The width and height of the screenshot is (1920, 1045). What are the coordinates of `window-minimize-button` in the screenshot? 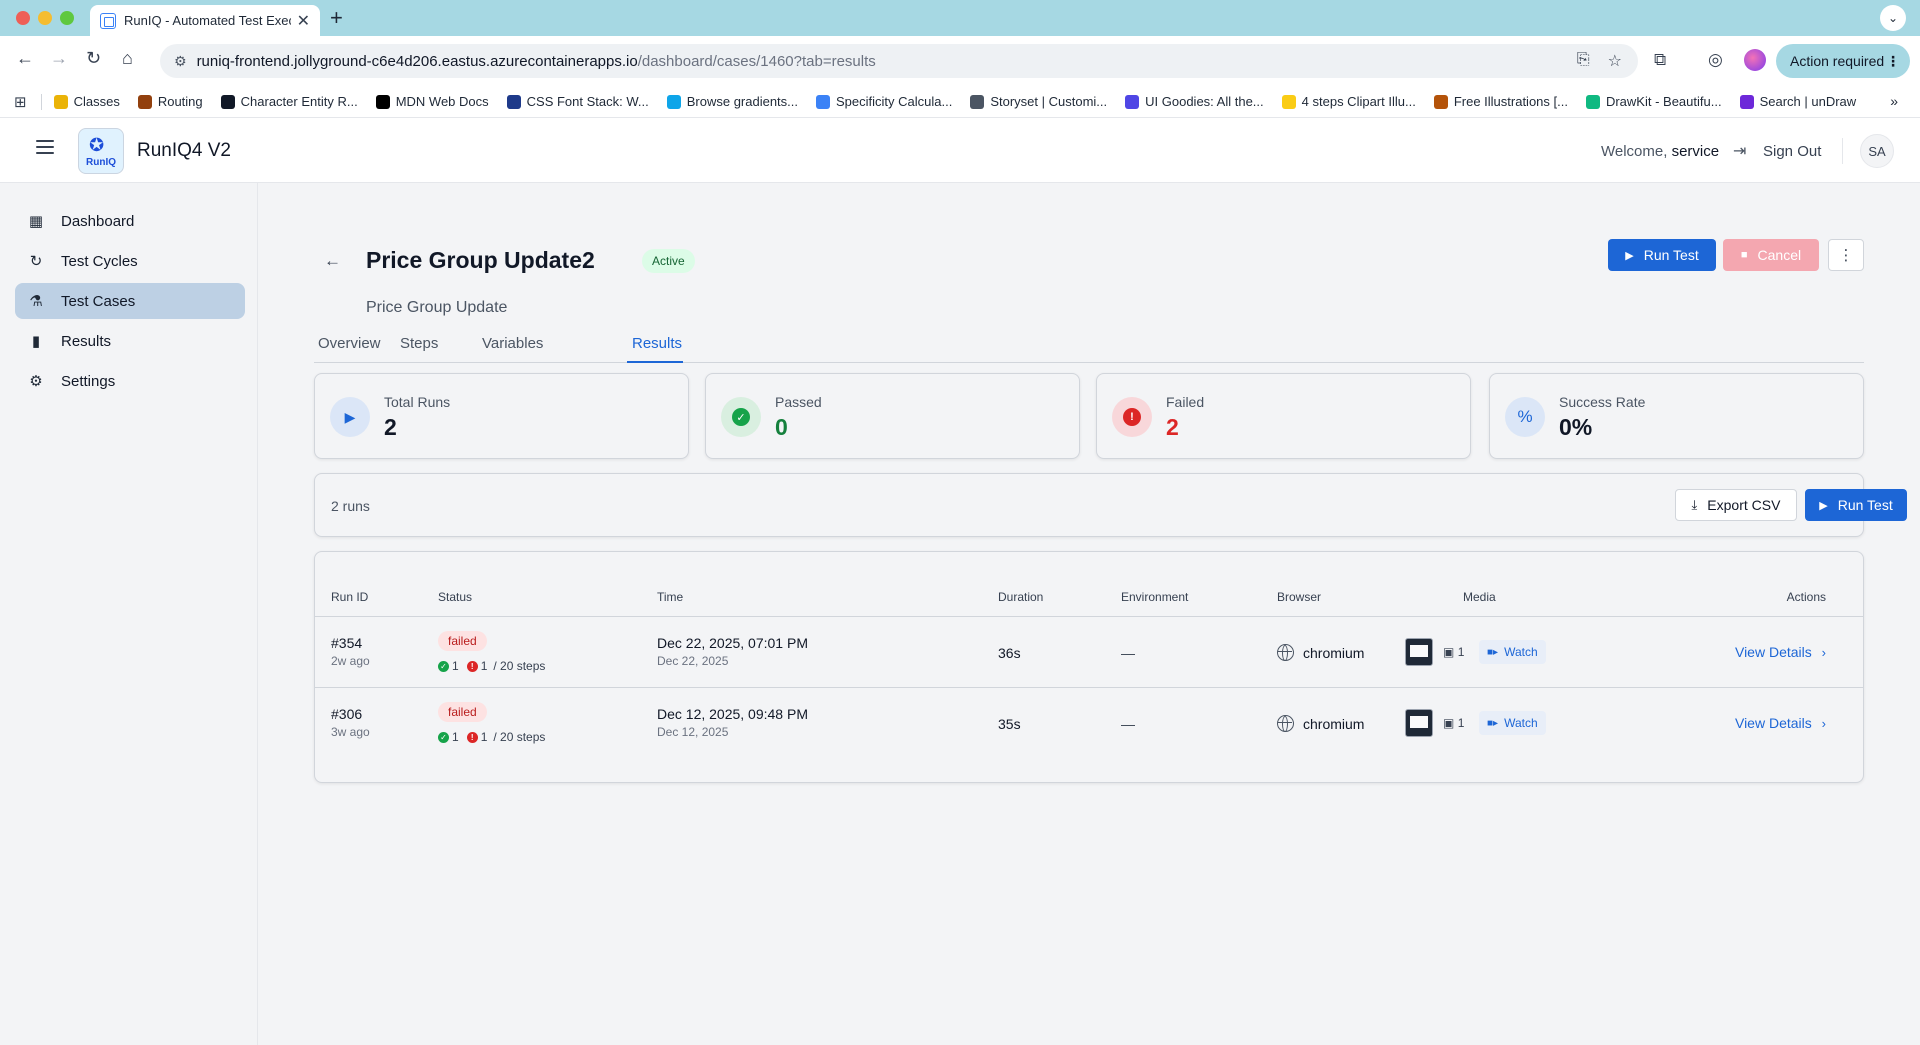 It's located at (45, 18).